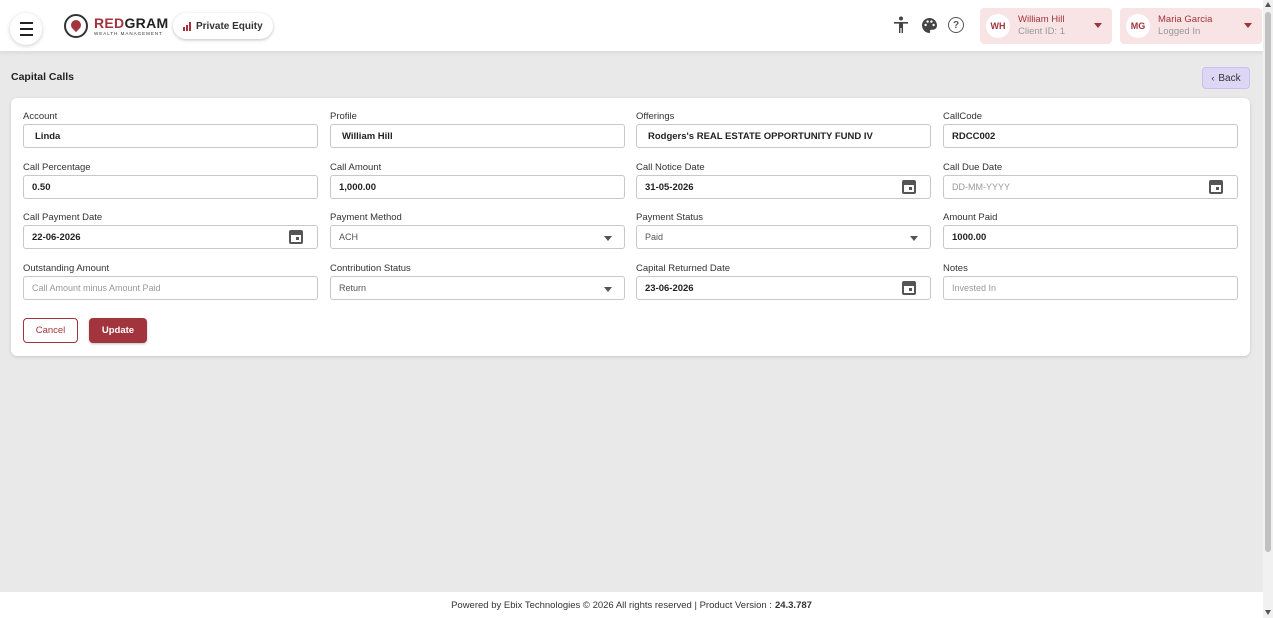  I want to click on account-value: Linda, so click(48, 136).